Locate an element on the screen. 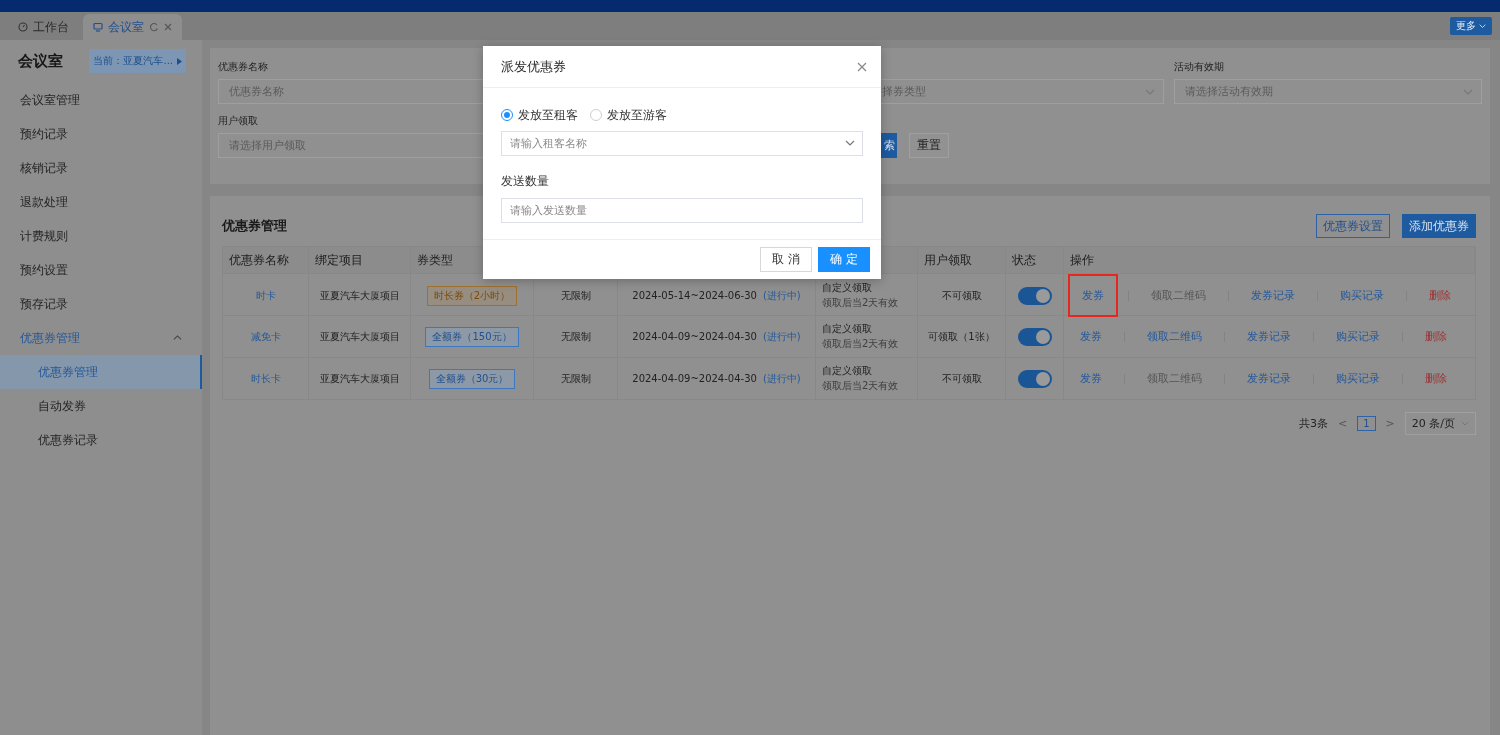 This screenshot has height=735, width=1500. coupon-name-link: 时长卡 is located at coordinates (265, 378).